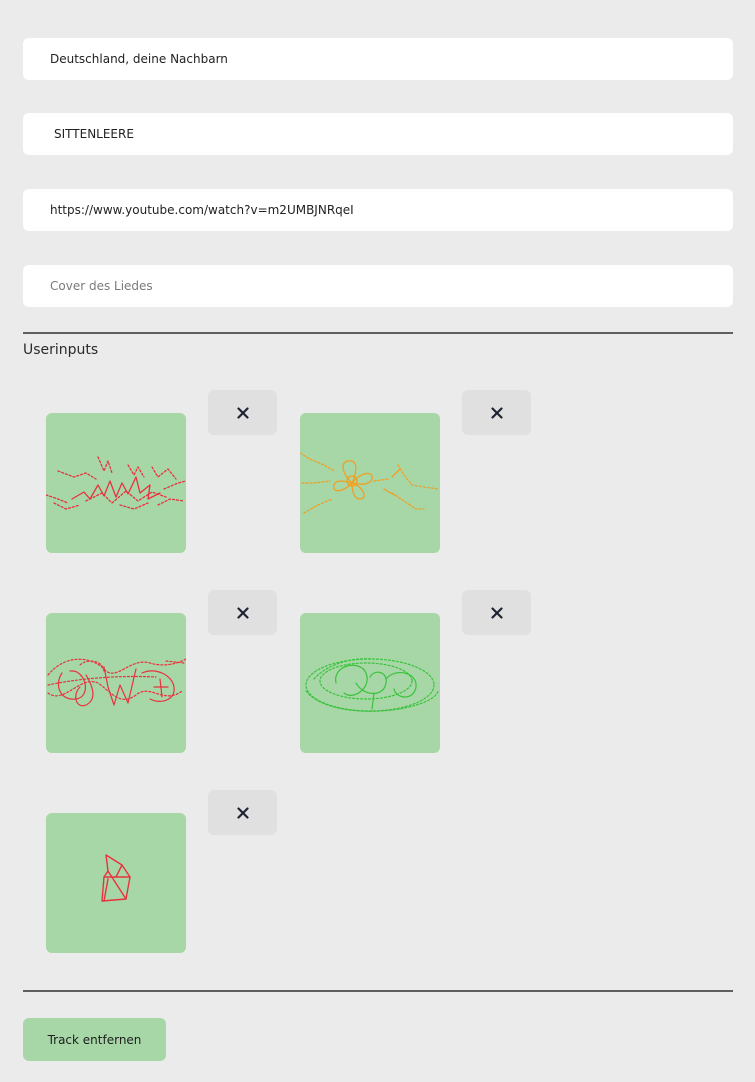 This screenshot has width=755, height=1082. I want to click on cover-field, so click(378, 286).